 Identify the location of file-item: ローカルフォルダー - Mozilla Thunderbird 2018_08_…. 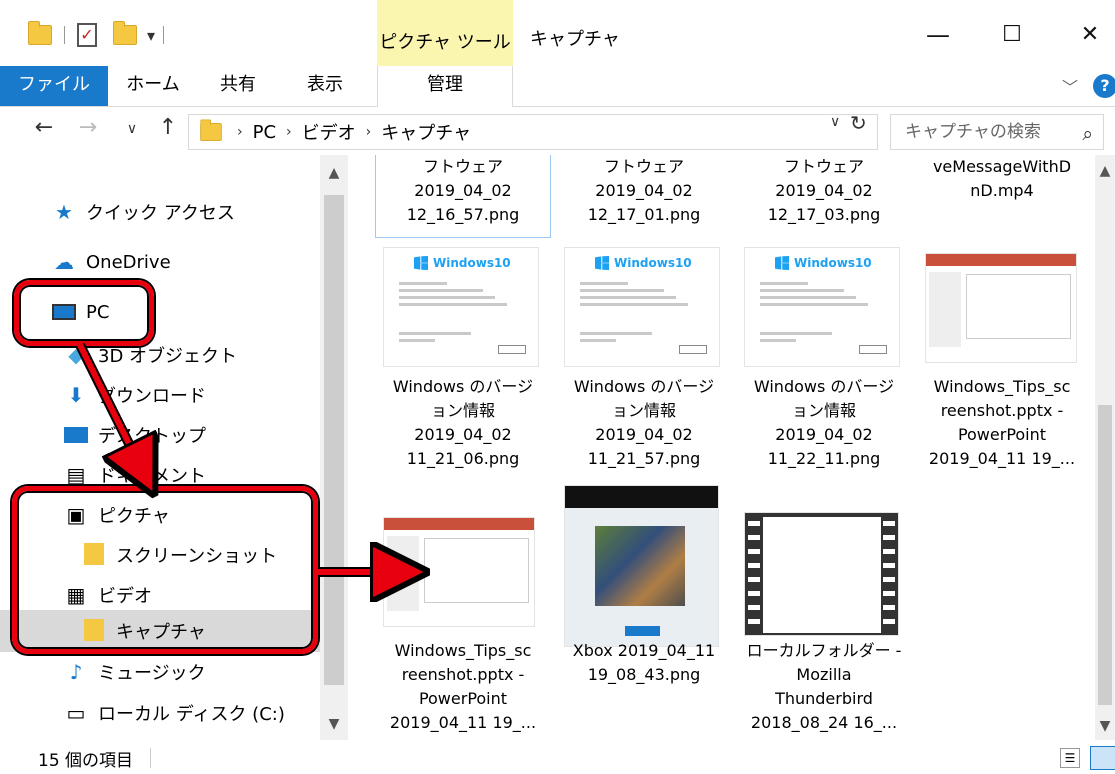
(824, 687).